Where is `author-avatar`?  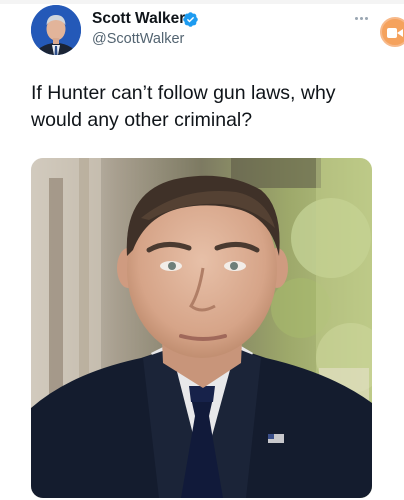 author-avatar is located at coordinates (56, 30).